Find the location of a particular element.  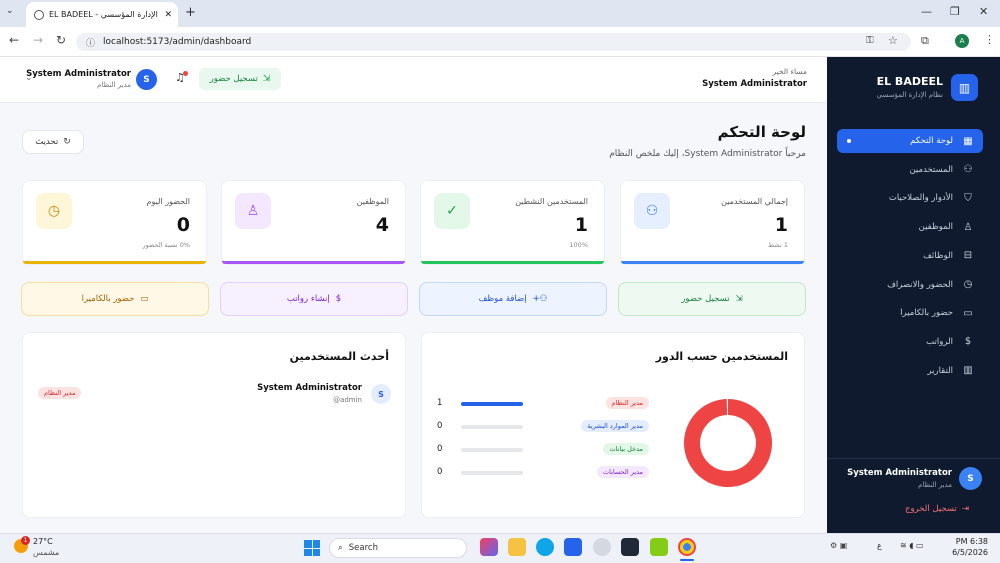

quick-action-label: تسجيل حضور is located at coordinates (705, 299).